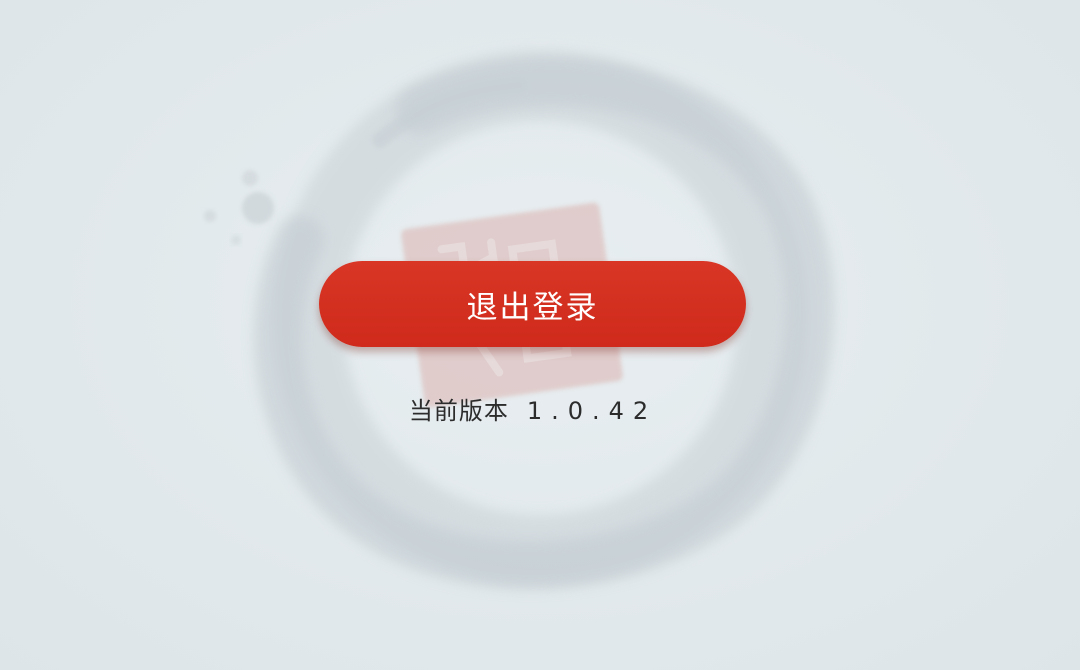 This screenshot has height=670, width=1080. Describe the element at coordinates (592, 411) in the screenshot. I see `version-number: 1.0.42` at that location.